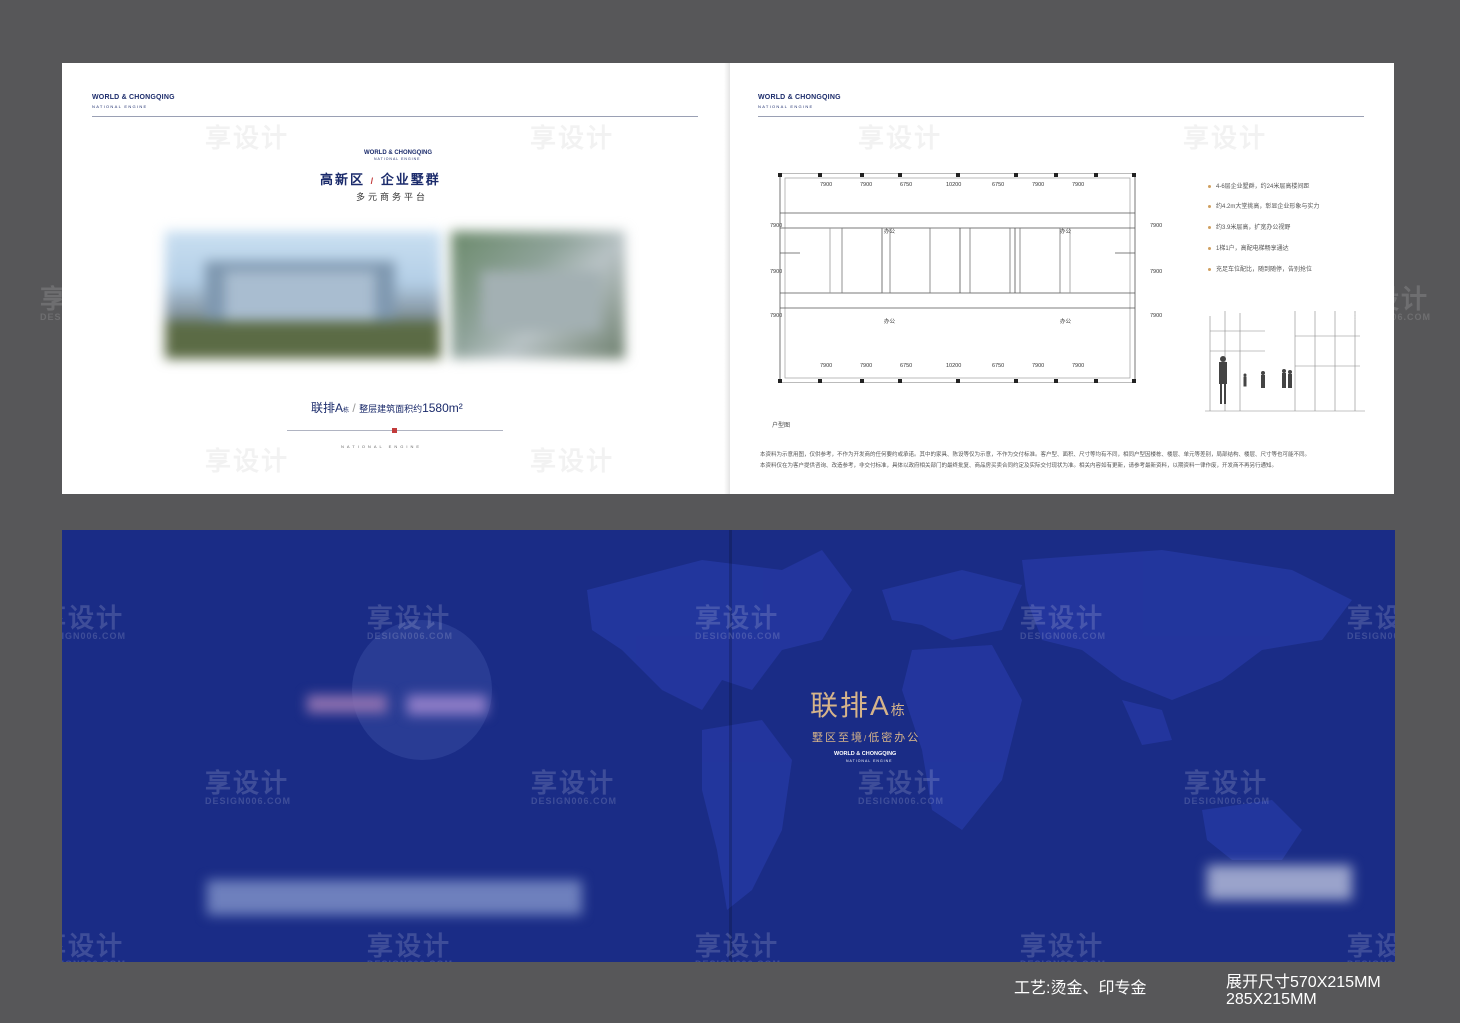 Image resolution: width=1460 pixels, height=1023 pixels. What do you see at coordinates (303, 295) in the screenshot?
I see `building-rendering-image` at bounding box center [303, 295].